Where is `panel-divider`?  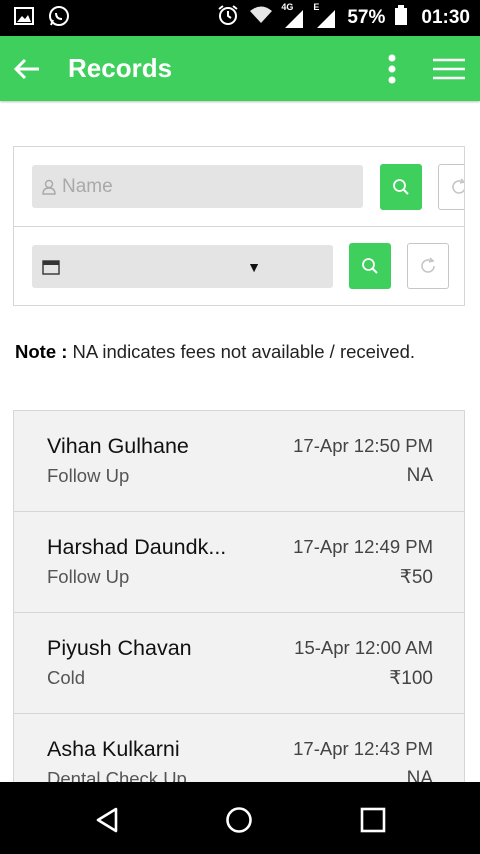 panel-divider is located at coordinates (239, 226).